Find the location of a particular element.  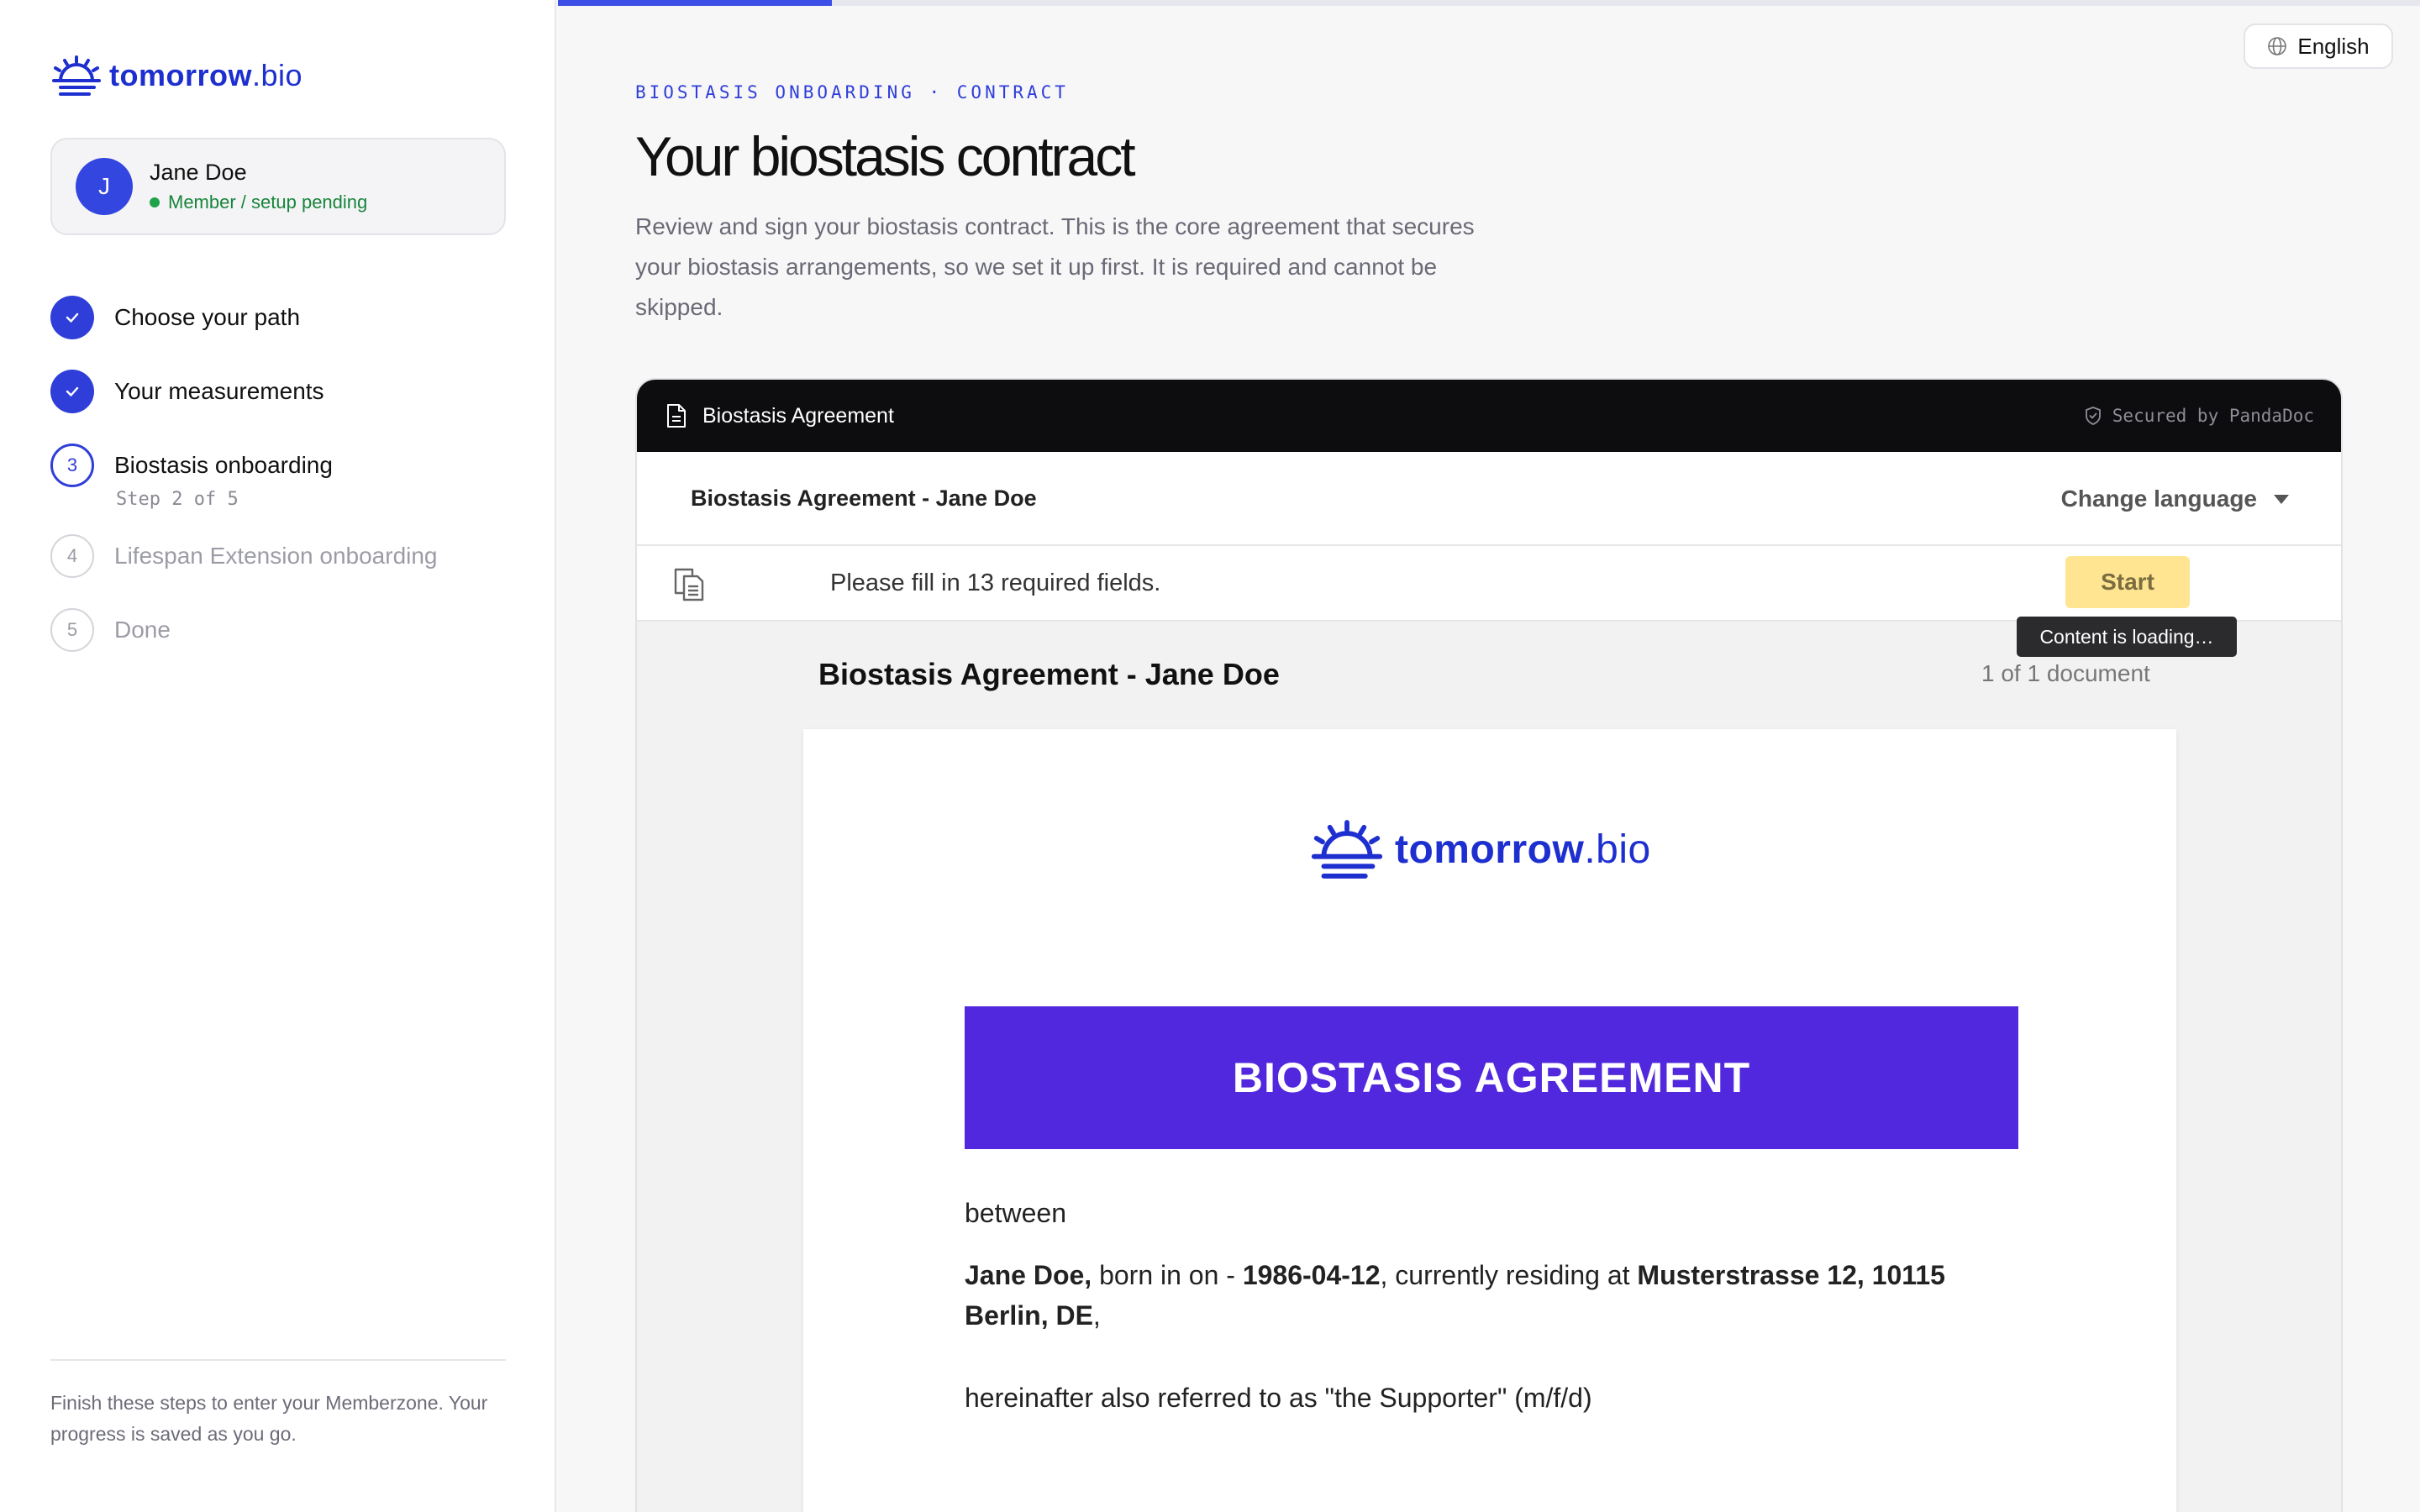

step-label: Biostasis onboarding is located at coordinates (224, 465).